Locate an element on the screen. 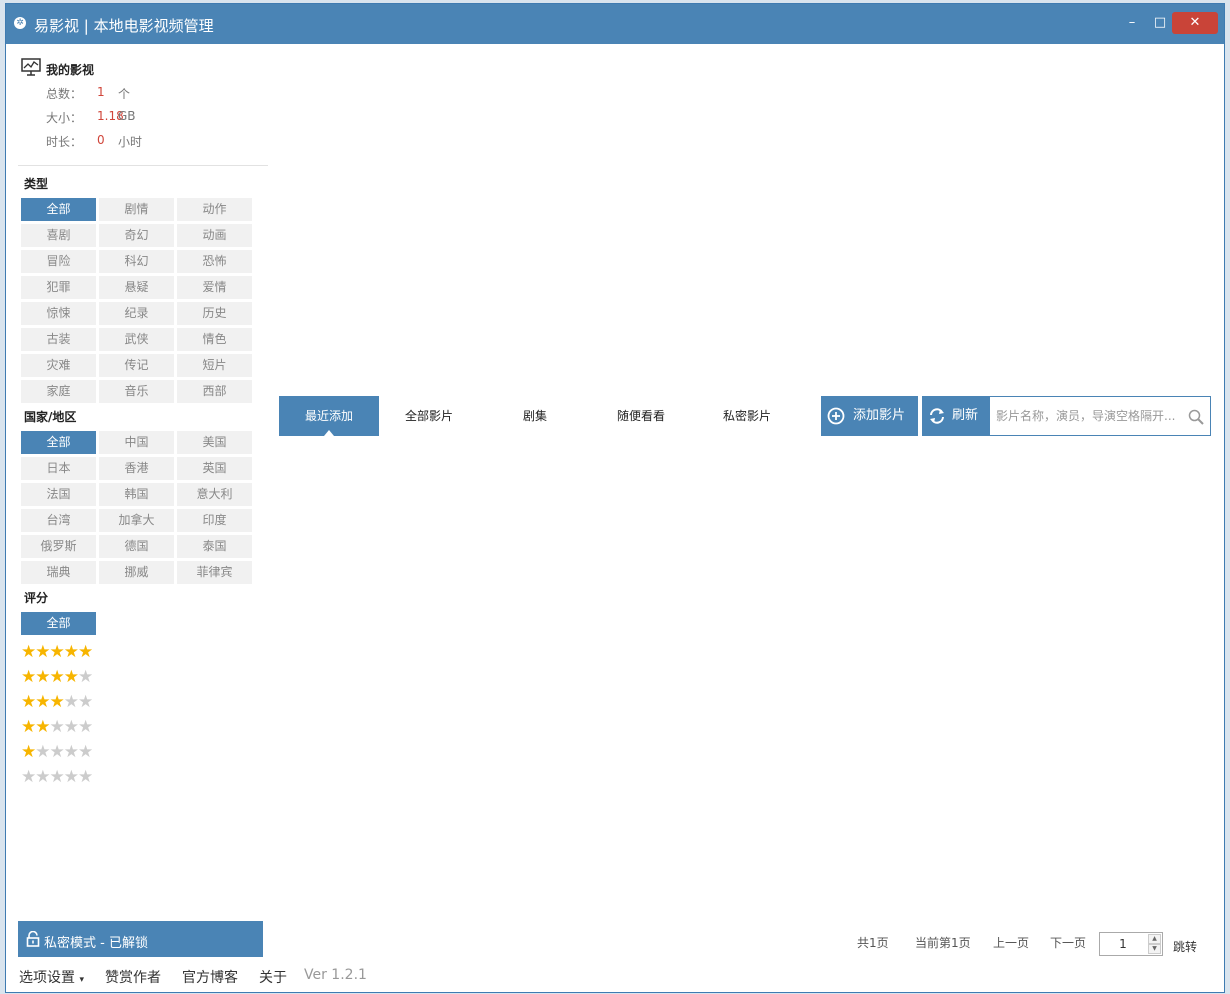 The width and height of the screenshot is (1230, 994). region-chip: 日本 is located at coordinates (58, 468).